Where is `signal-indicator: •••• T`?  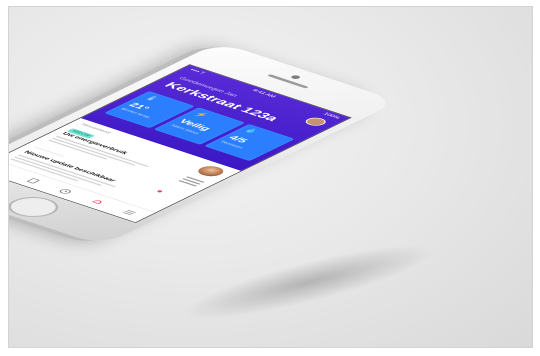 signal-indicator: •••• T is located at coordinates (196, 71).